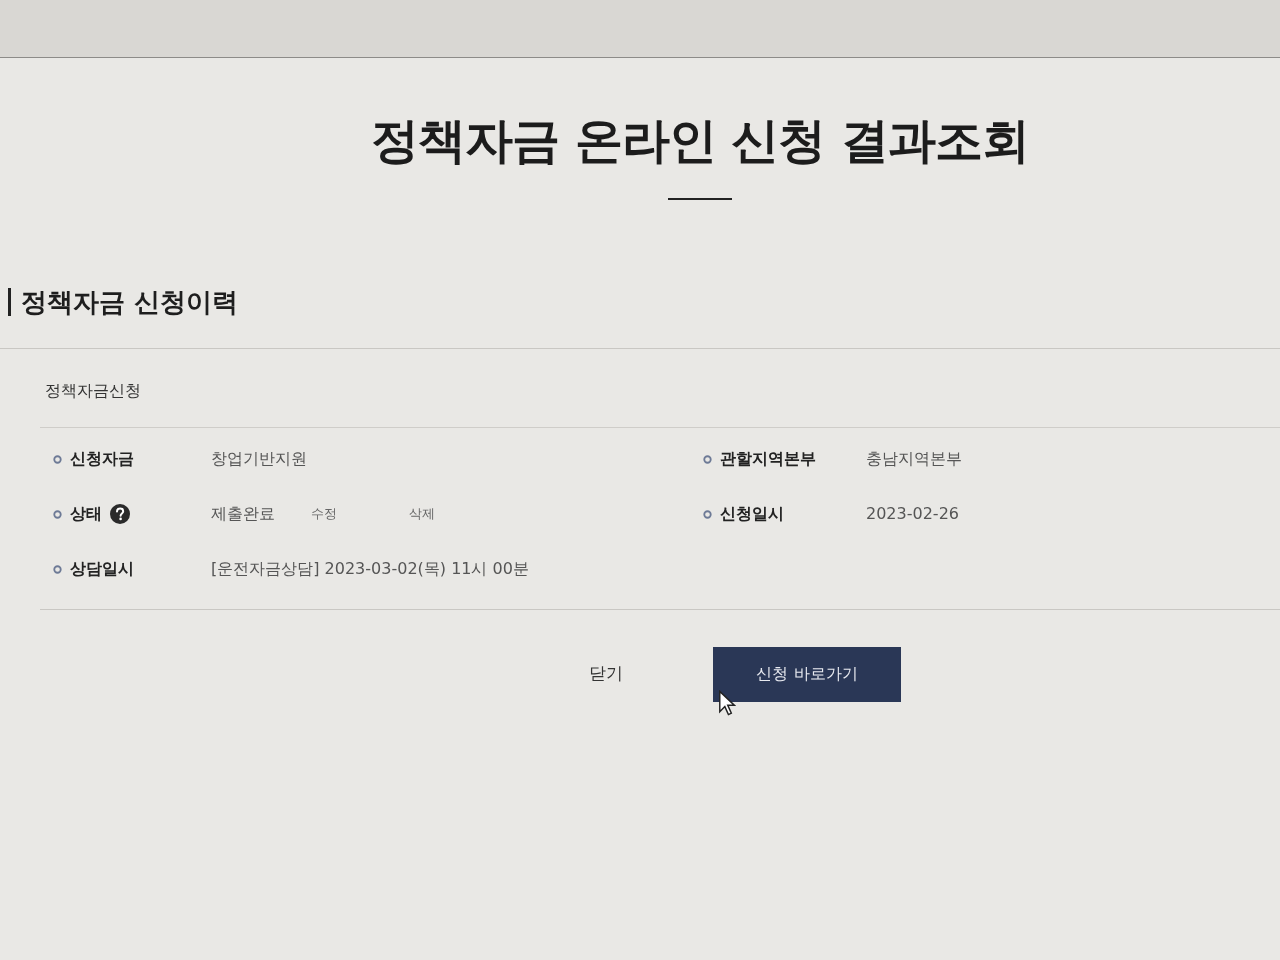 This screenshot has height=960, width=1280. Describe the element at coordinates (259, 459) in the screenshot. I see `field-value: 창업기반지원` at that location.